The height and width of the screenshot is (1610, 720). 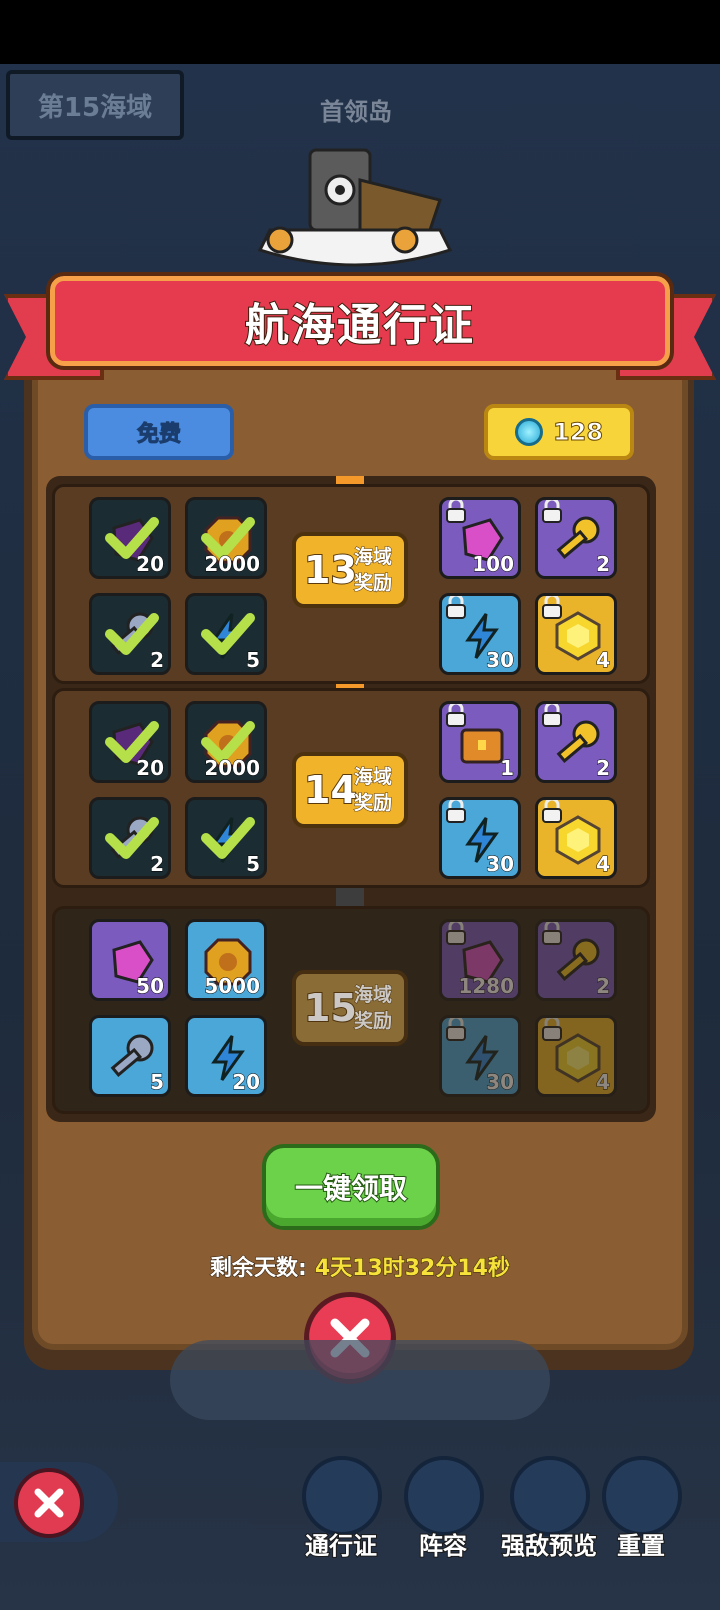 What do you see at coordinates (356, 112) in the screenshot?
I see `island-label: 首领岛` at bounding box center [356, 112].